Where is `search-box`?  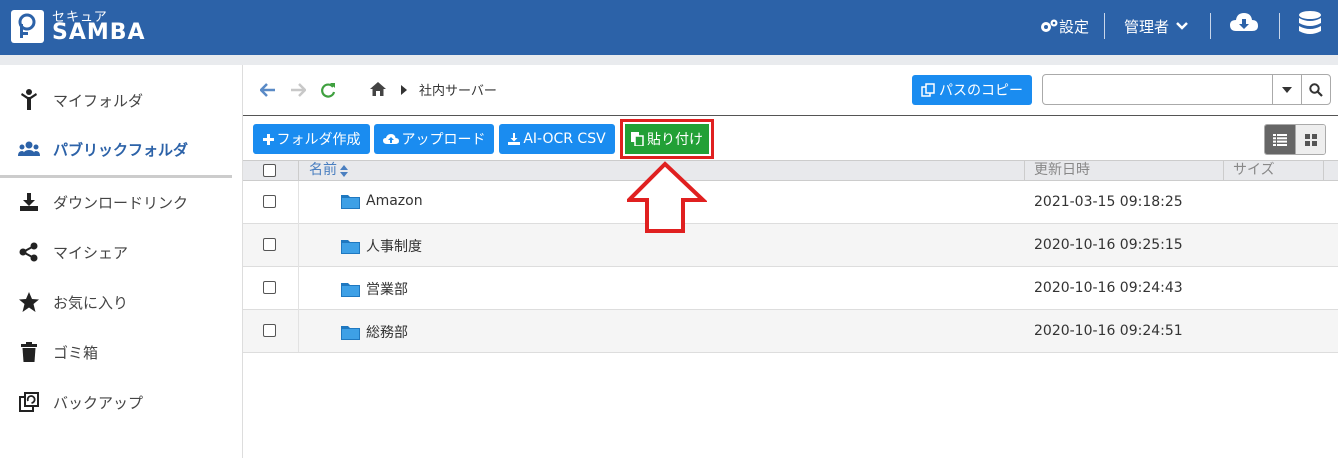 search-box is located at coordinates (1186, 89).